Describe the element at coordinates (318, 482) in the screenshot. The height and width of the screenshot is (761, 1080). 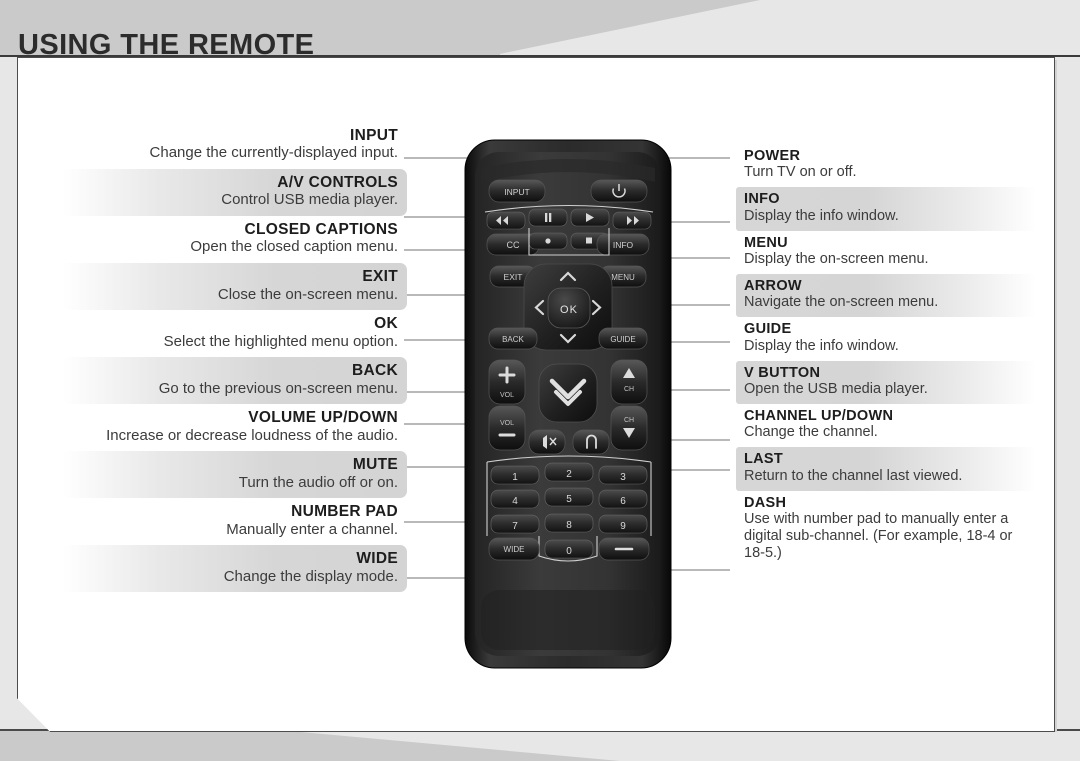
I see `left-callout-description: Turn the audio off or on.` at that location.